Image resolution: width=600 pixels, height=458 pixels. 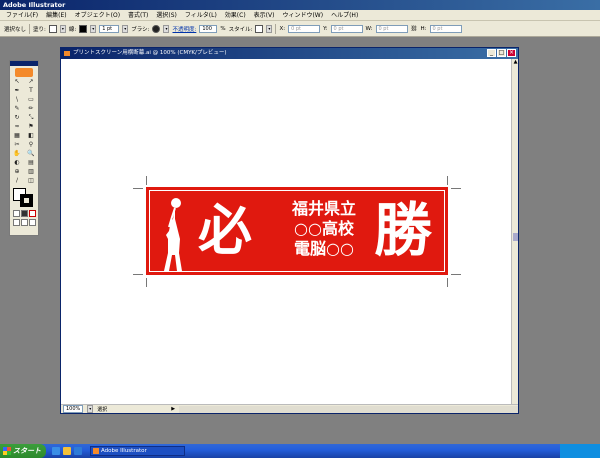 I want to click on banner-artwork: 必 福井県立 ○○高校 電脳○○ 勝, so click(x=297, y=231).